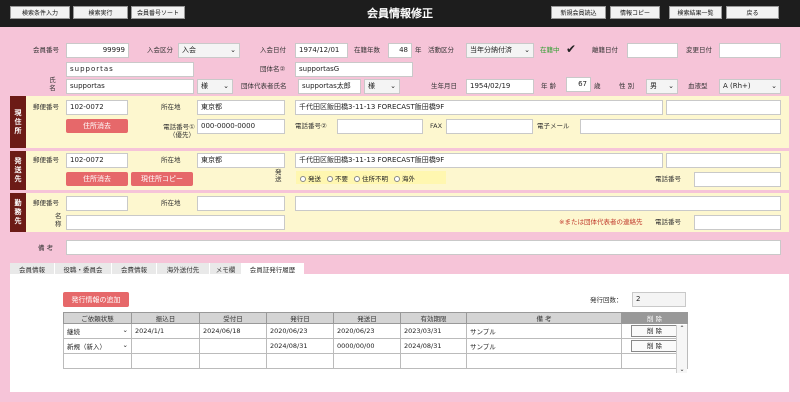 This screenshot has width=800, height=402. Describe the element at coordinates (371, 178) in the screenshot. I see `radio-unknown: 住所不明` at that location.